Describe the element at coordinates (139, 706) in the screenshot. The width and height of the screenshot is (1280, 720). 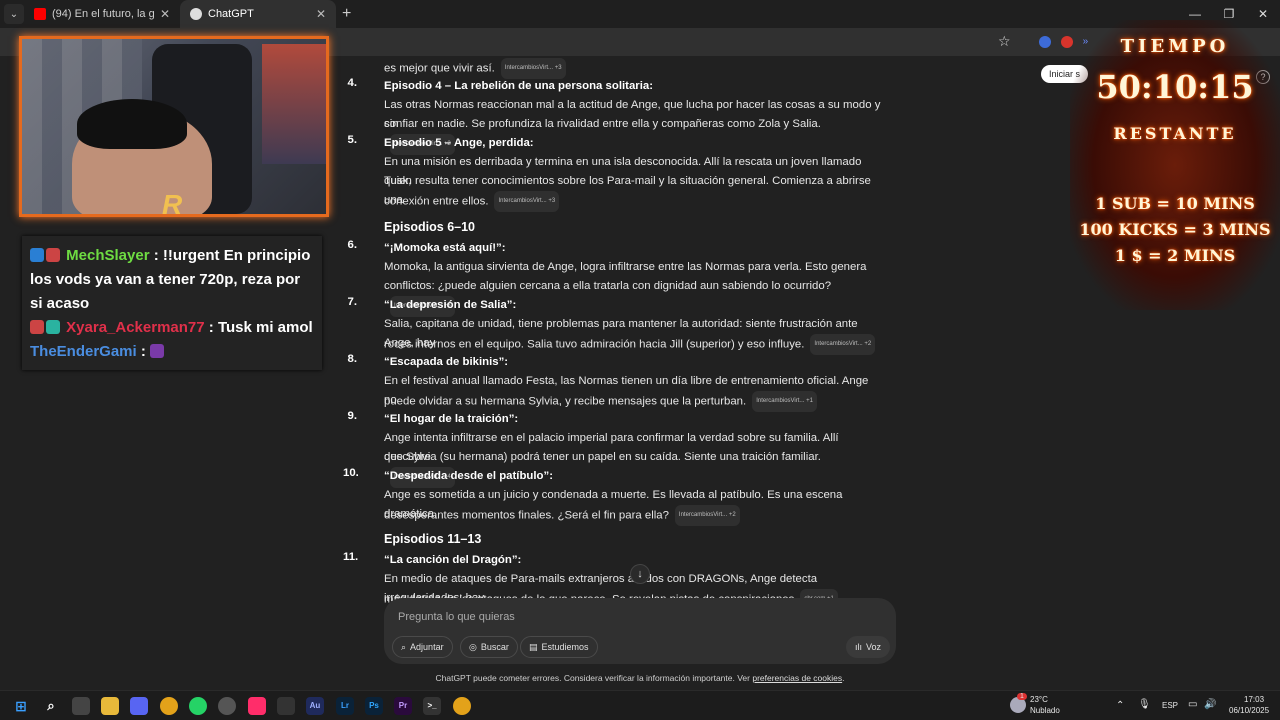
I see `discord-icon` at that location.